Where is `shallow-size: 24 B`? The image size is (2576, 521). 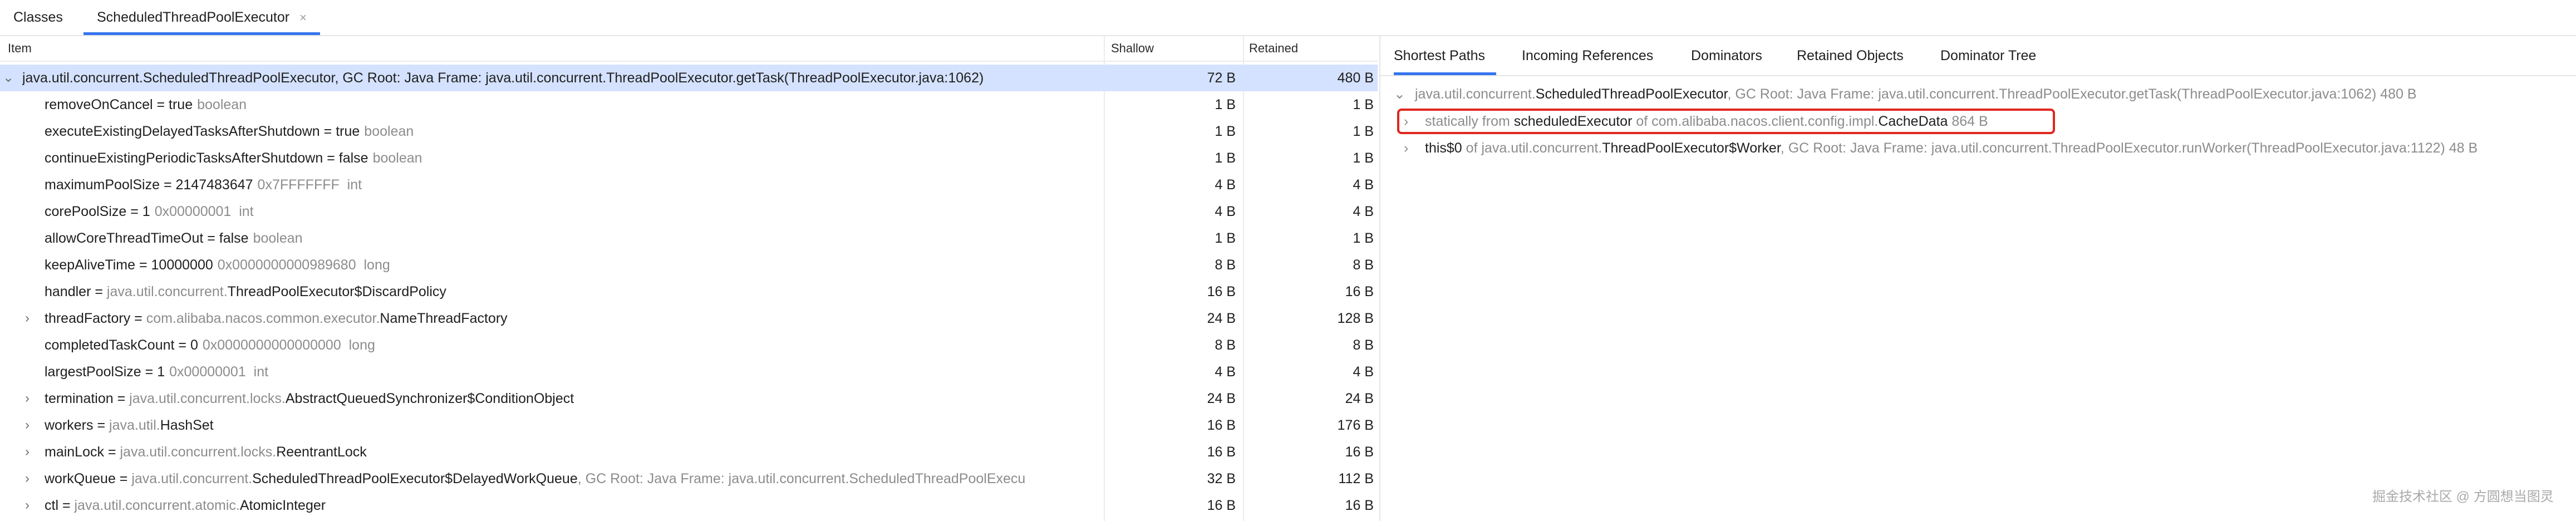
shallow-size: 24 B is located at coordinates (1221, 318).